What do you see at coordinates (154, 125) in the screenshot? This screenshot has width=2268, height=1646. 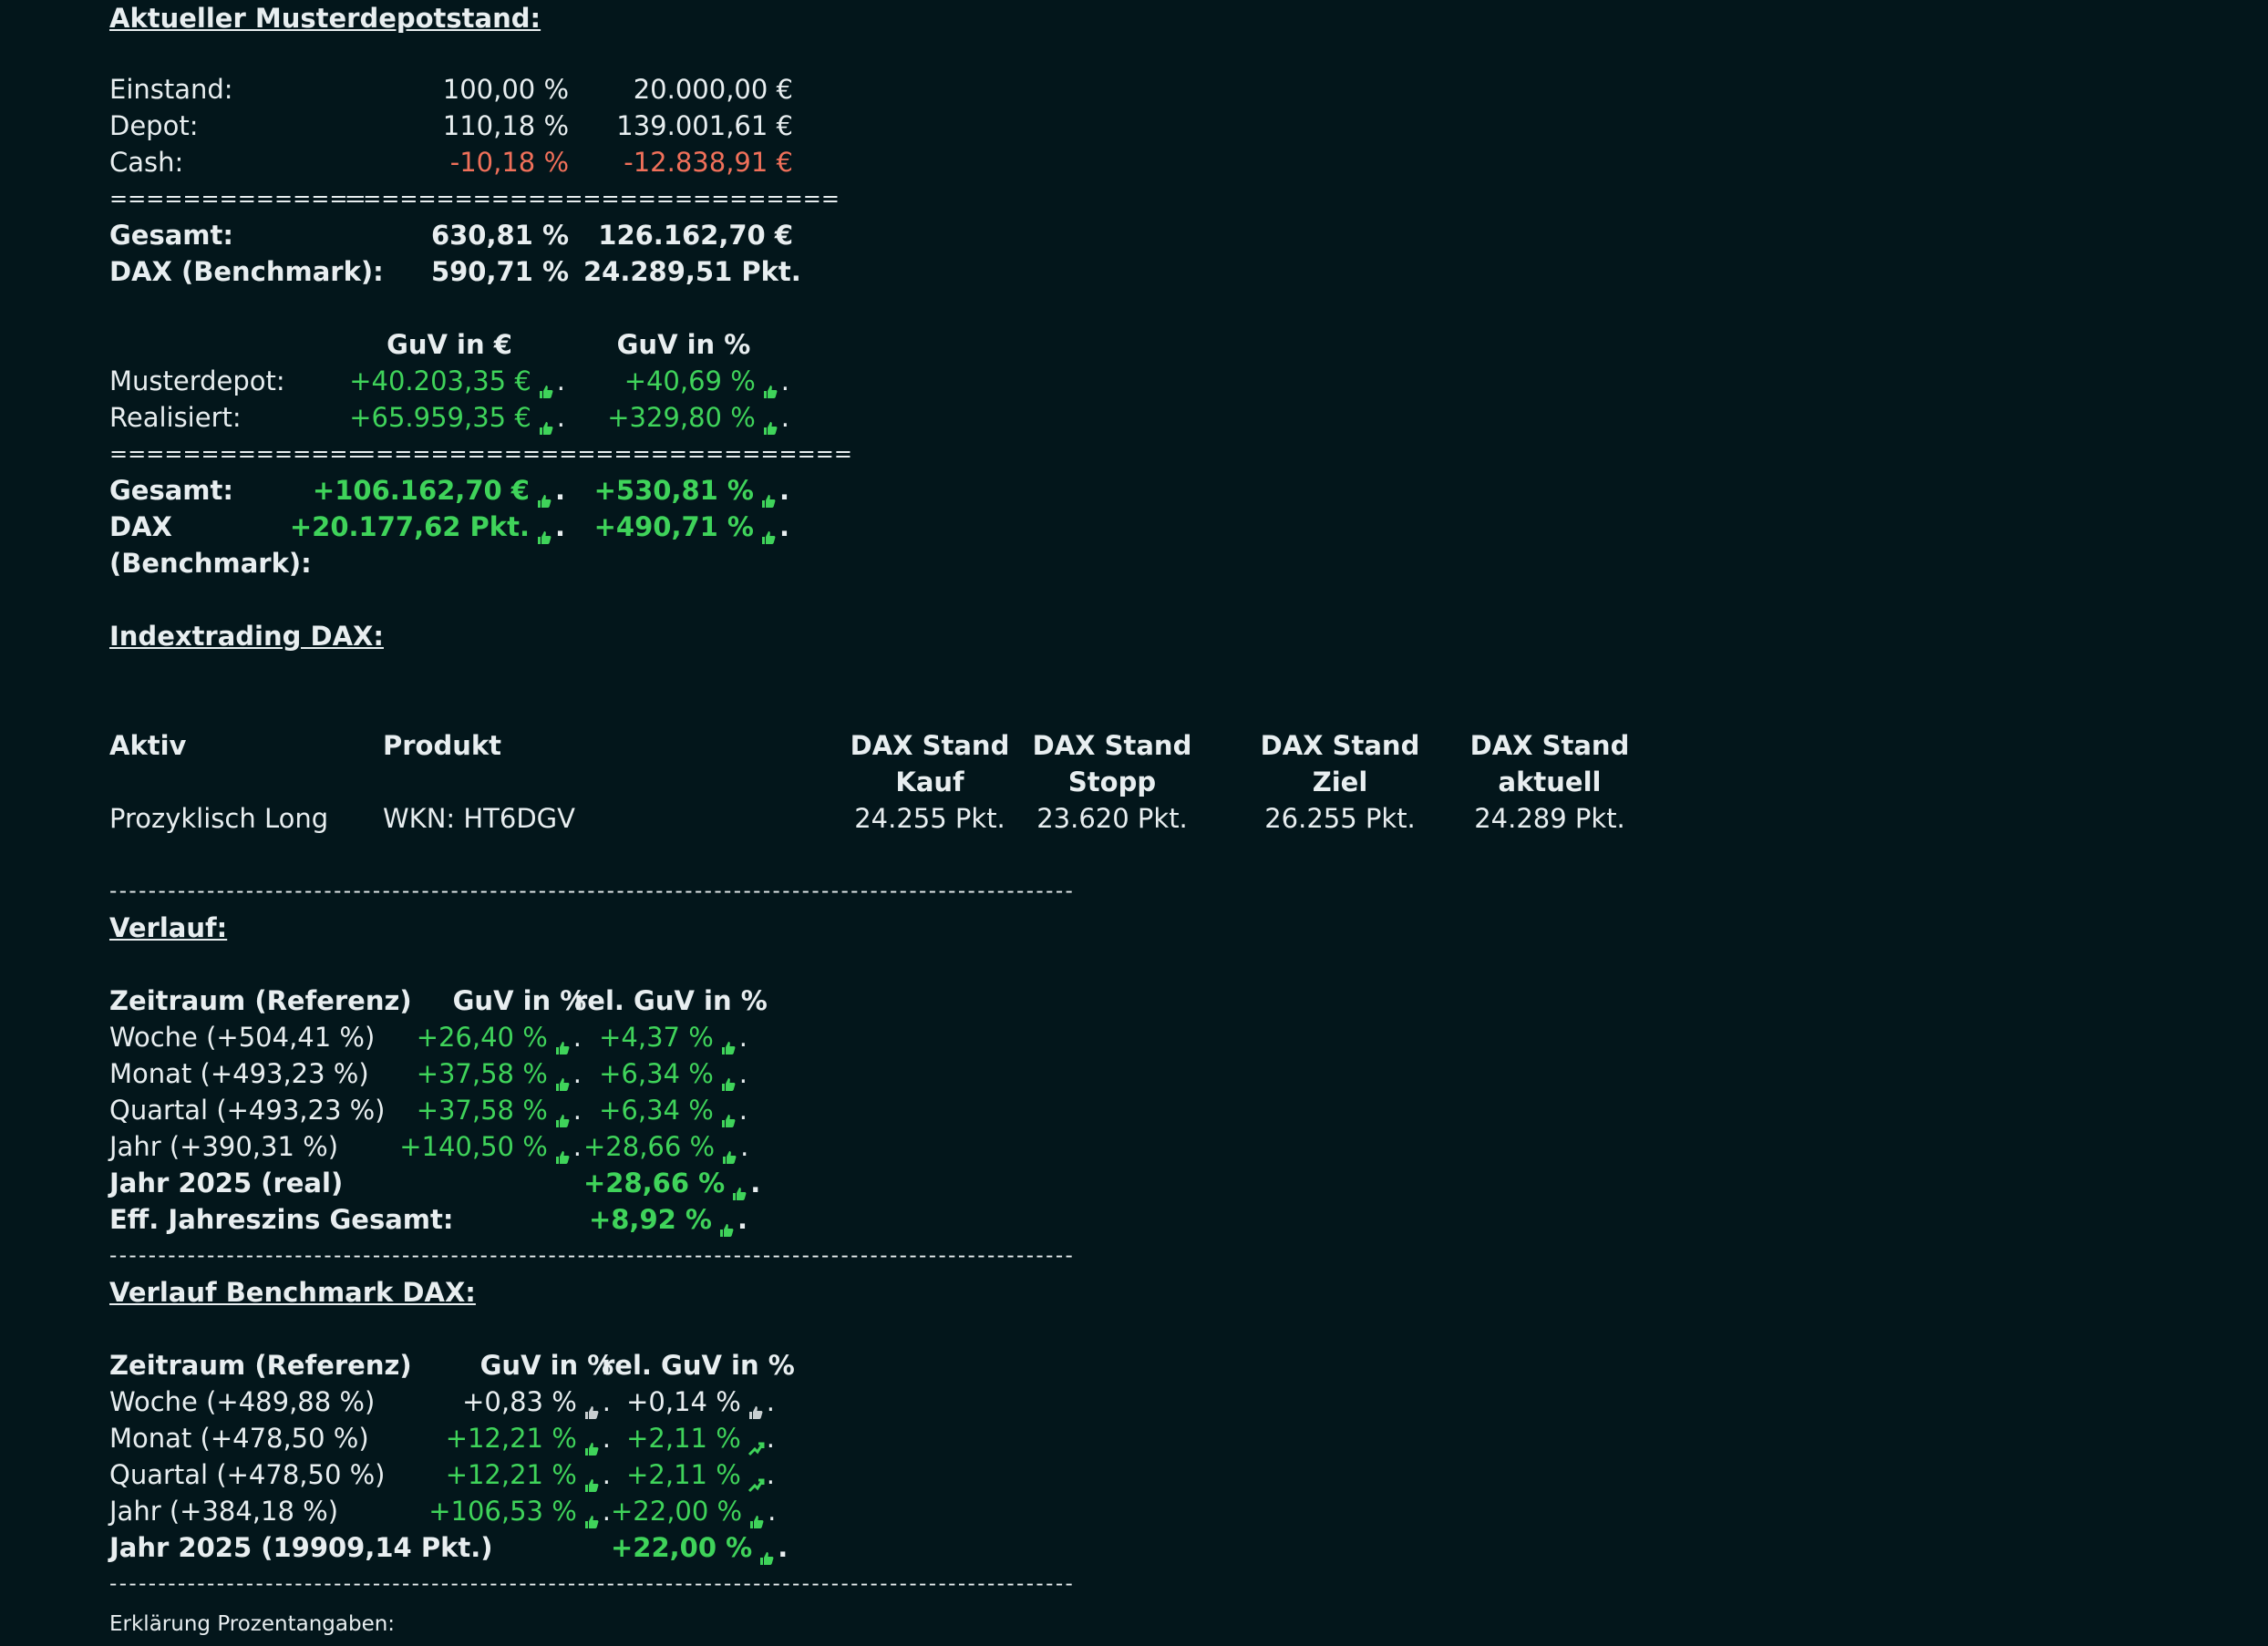 I see `depot-label-depot: Depot:` at bounding box center [154, 125].